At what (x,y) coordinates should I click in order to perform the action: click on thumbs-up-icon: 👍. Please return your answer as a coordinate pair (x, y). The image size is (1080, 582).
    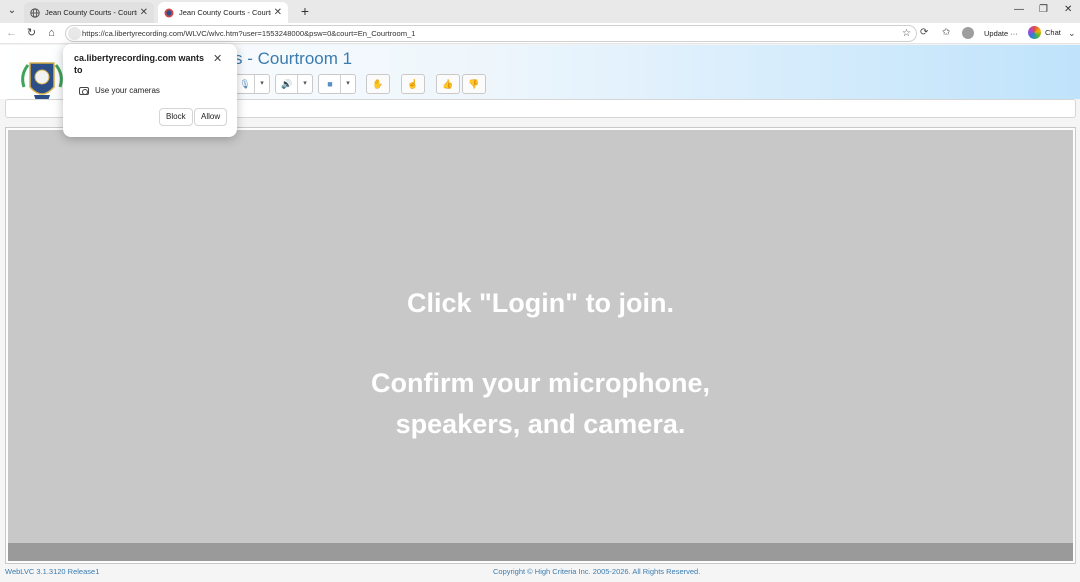
    Looking at the image, I should click on (448, 84).